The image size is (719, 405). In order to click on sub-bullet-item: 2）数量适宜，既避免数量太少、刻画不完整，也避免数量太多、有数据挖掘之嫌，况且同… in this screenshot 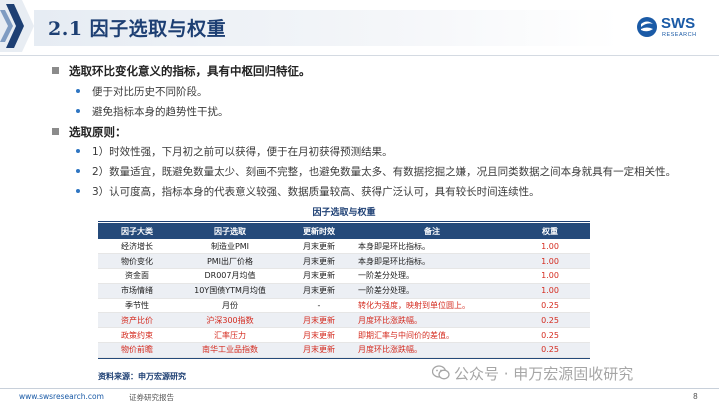, I will do `click(376, 171)`.